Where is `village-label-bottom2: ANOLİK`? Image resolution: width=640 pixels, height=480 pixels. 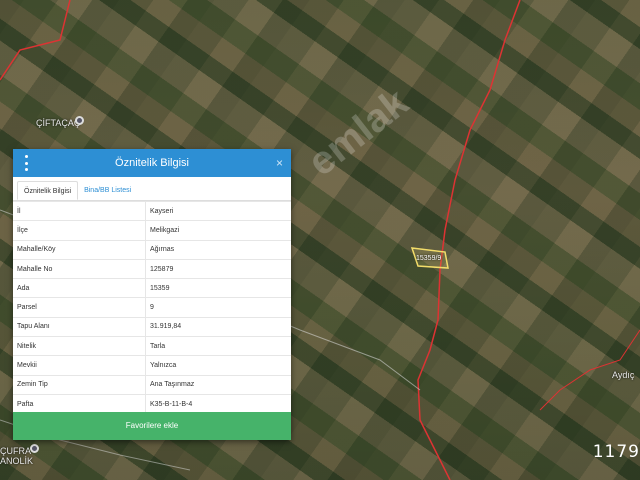
village-label-bottom2: ANOLİK is located at coordinates (17, 461).